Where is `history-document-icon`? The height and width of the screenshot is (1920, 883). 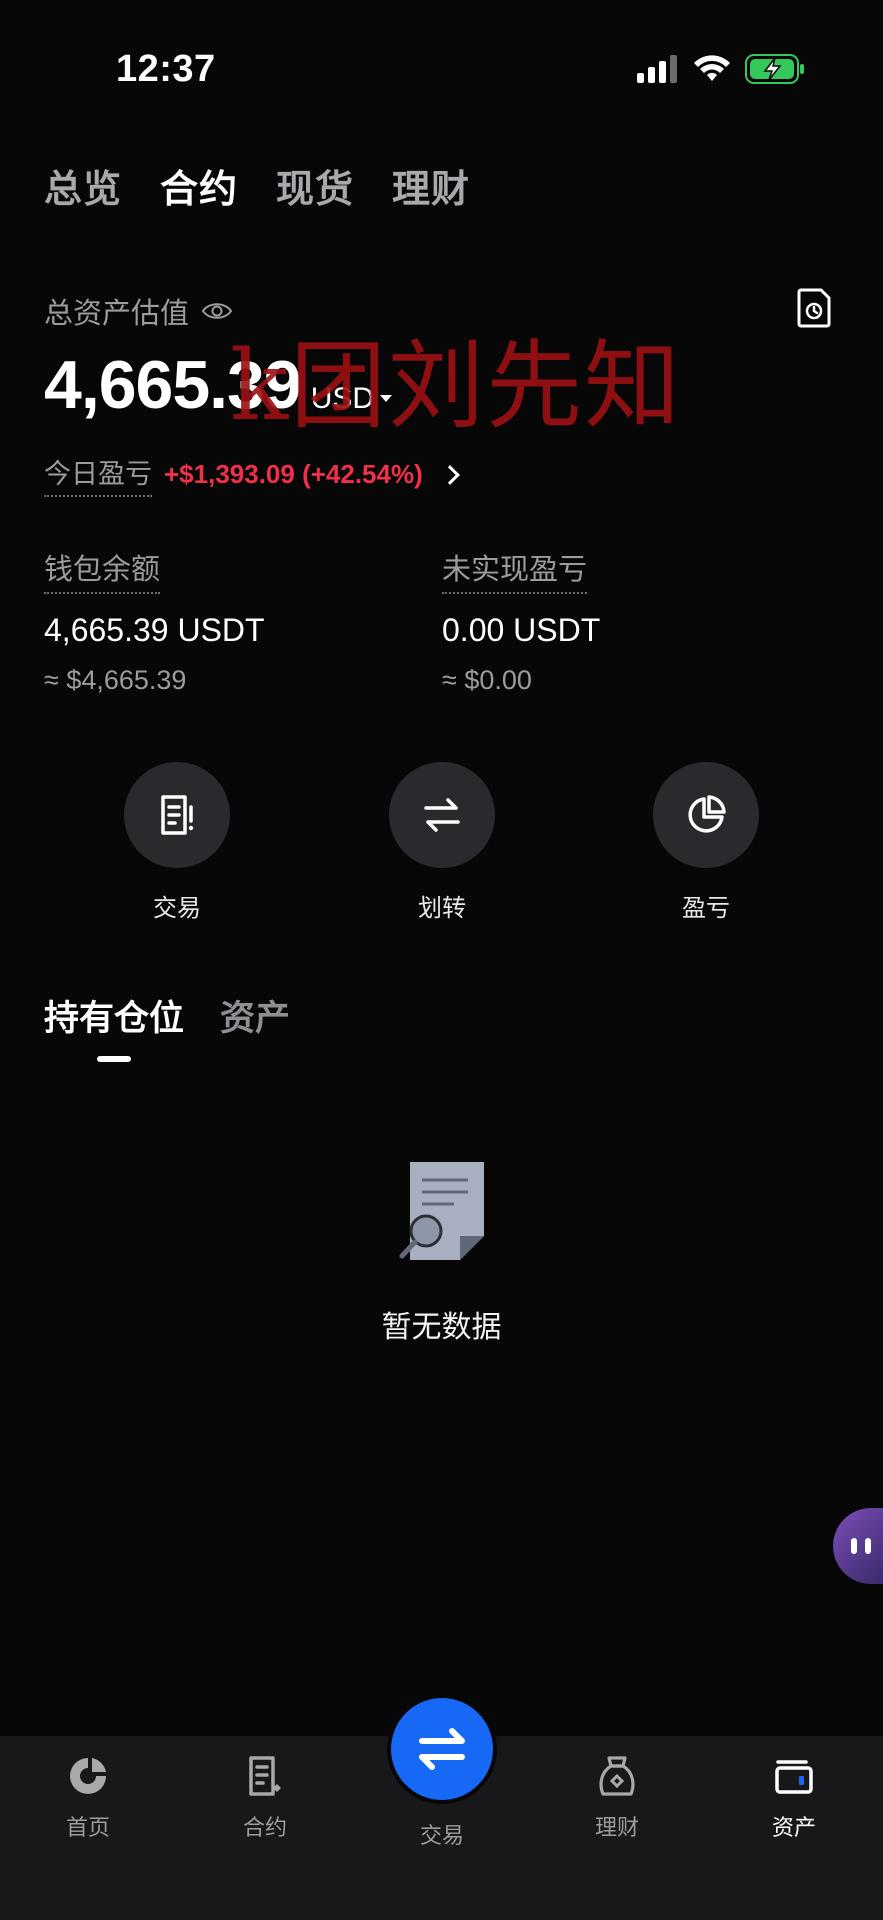
history-document-icon is located at coordinates (815, 308).